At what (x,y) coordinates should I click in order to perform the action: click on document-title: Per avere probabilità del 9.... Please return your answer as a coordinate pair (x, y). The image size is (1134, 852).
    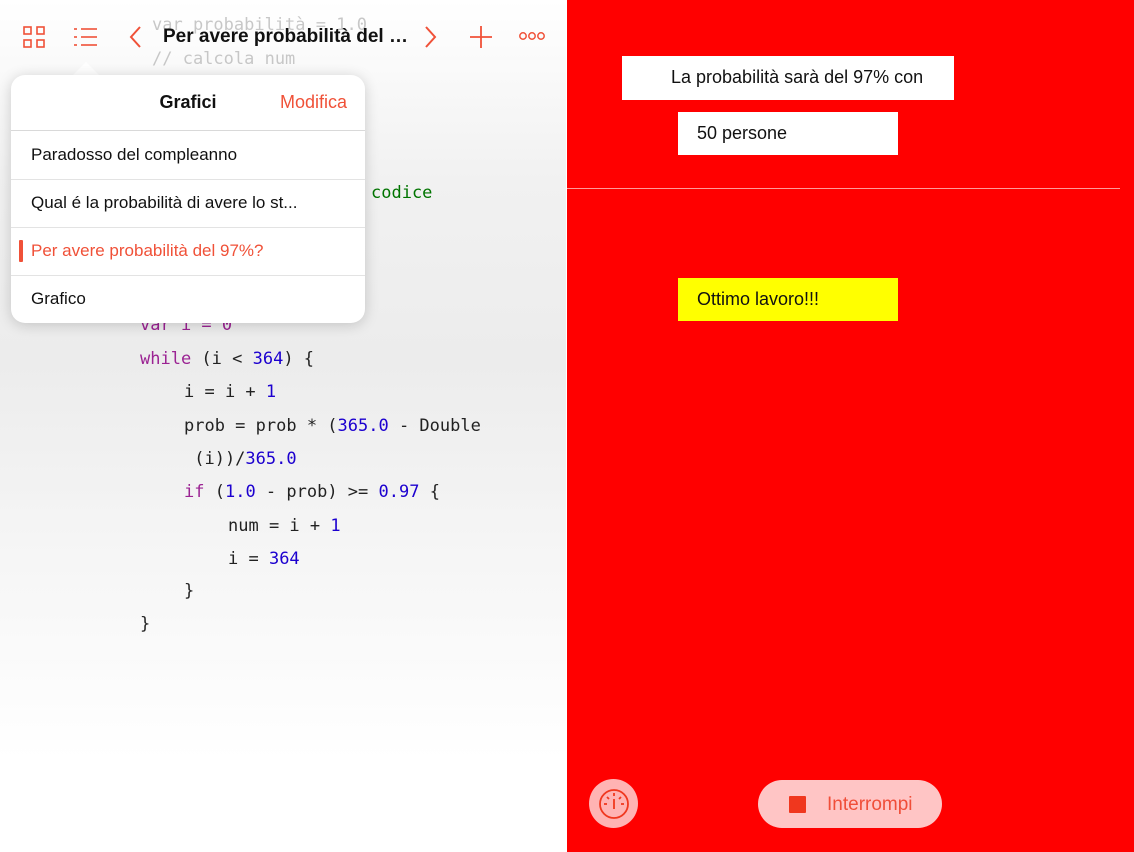
    Looking at the image, I should click on (287, 37).